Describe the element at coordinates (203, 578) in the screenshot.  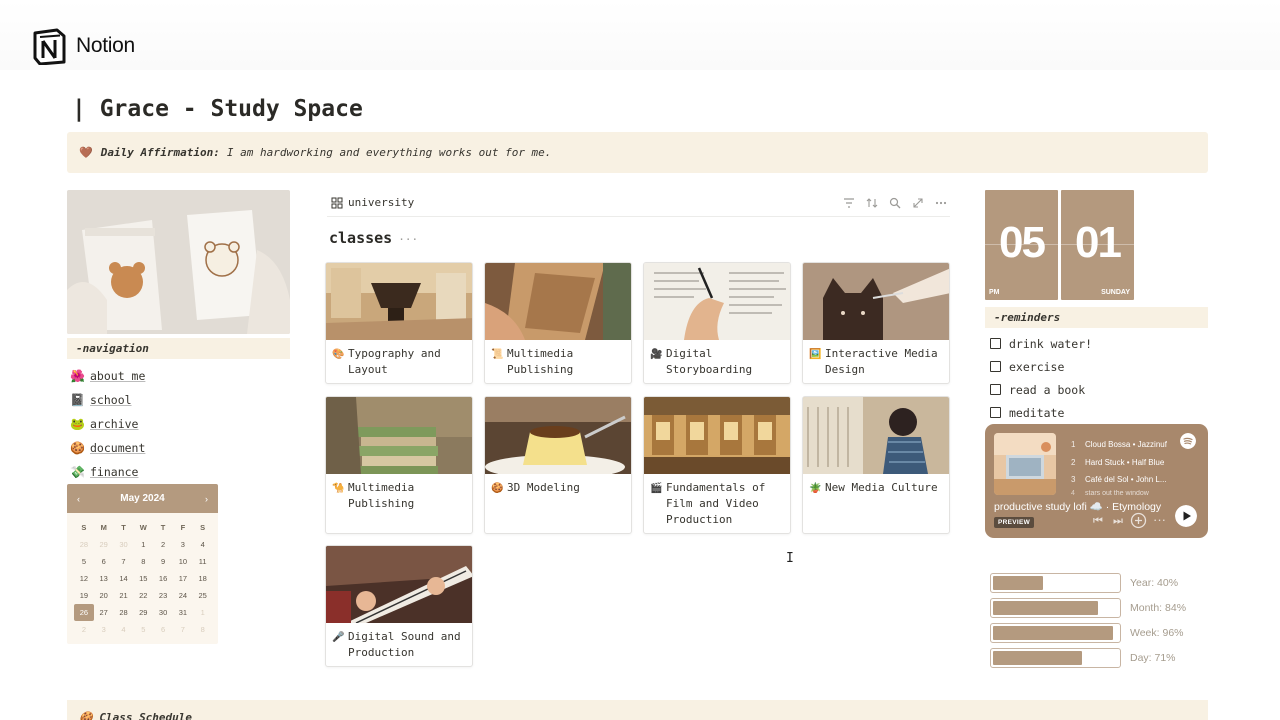
I see `calendar-day: 18` at that location.